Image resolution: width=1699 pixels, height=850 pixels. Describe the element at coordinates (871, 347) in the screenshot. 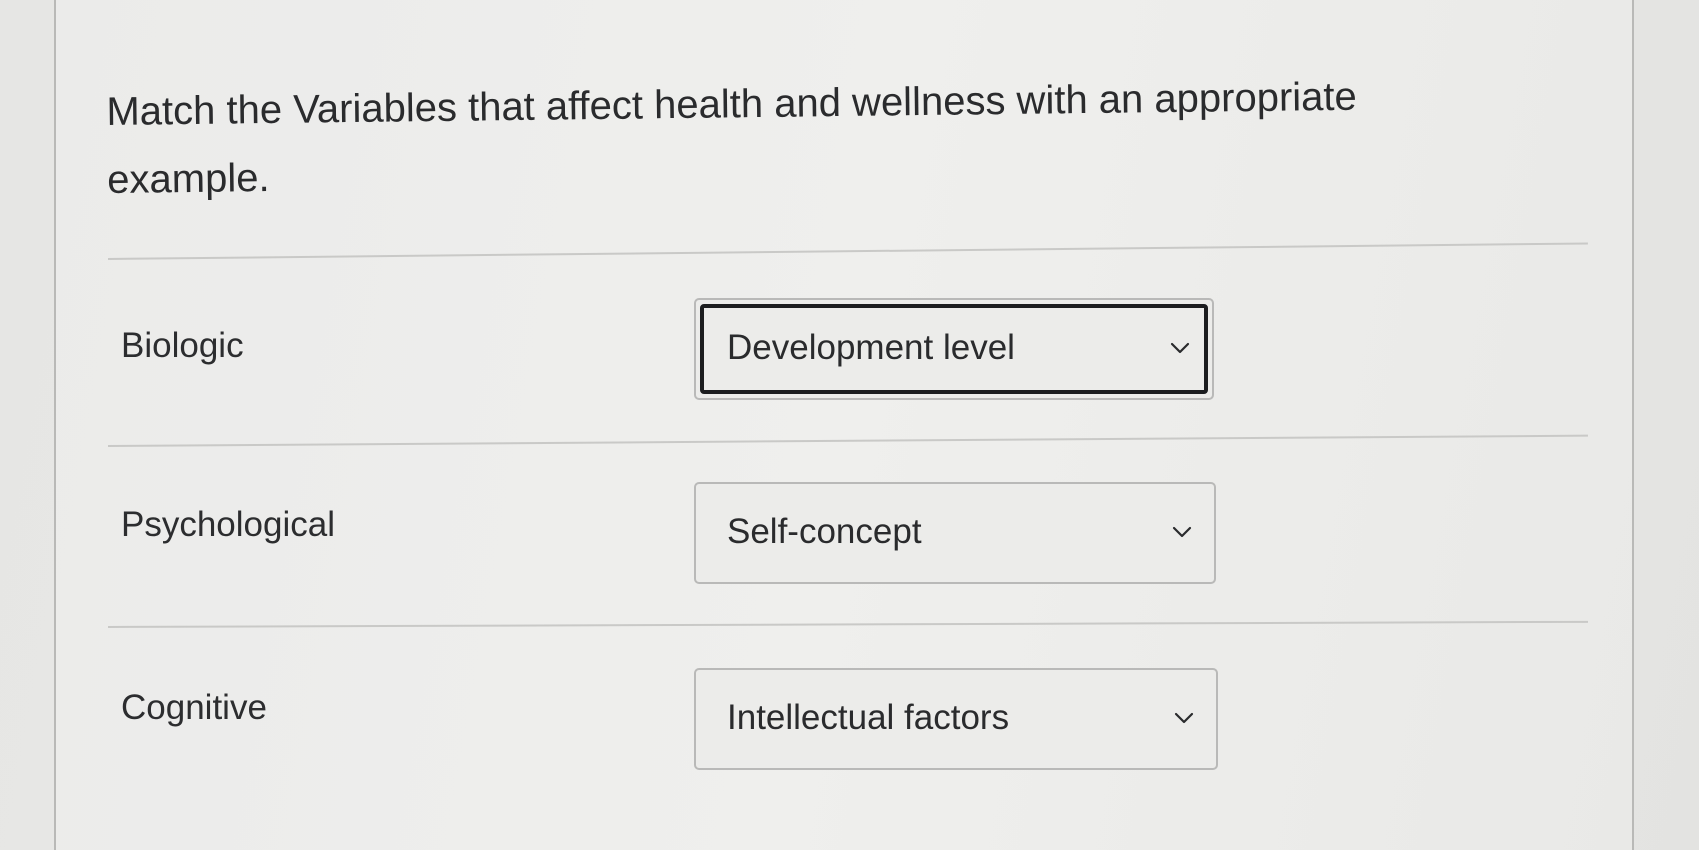

I see `selected-value: Development level` at that location.